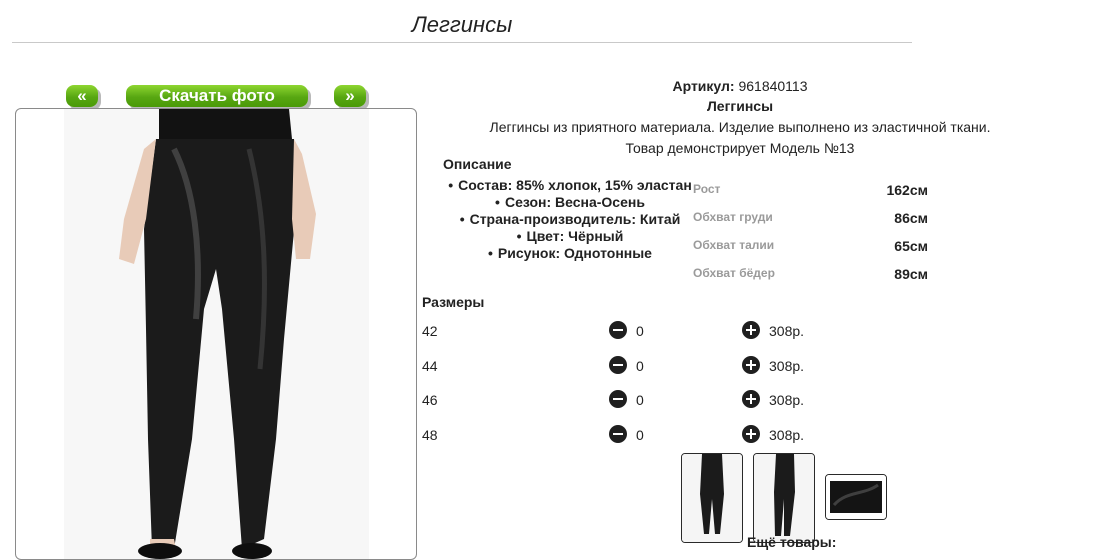  I want to click on measure-value-waist: 65см, so click(911, 246).